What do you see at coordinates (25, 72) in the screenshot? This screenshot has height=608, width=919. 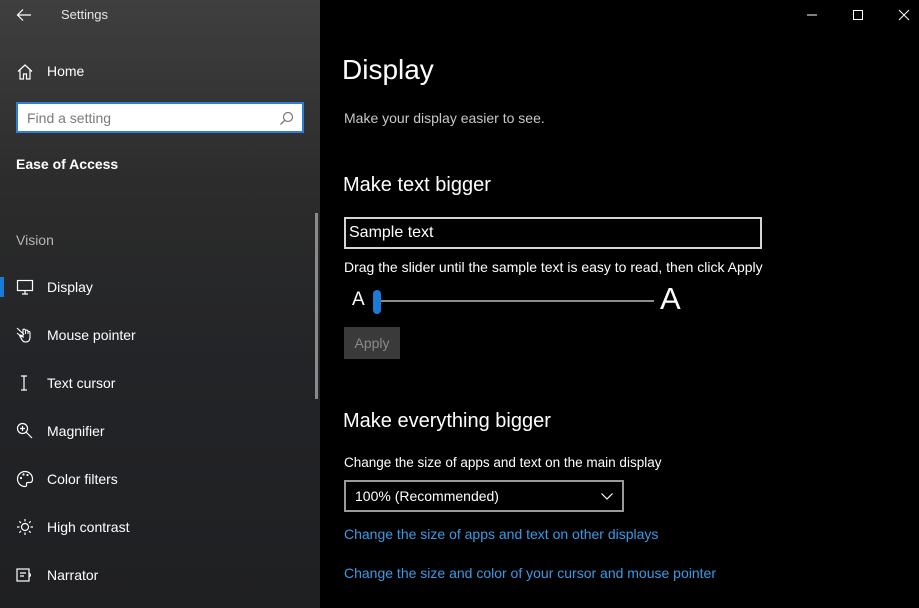 I see `home-icon` at bounding box center [25, 72].